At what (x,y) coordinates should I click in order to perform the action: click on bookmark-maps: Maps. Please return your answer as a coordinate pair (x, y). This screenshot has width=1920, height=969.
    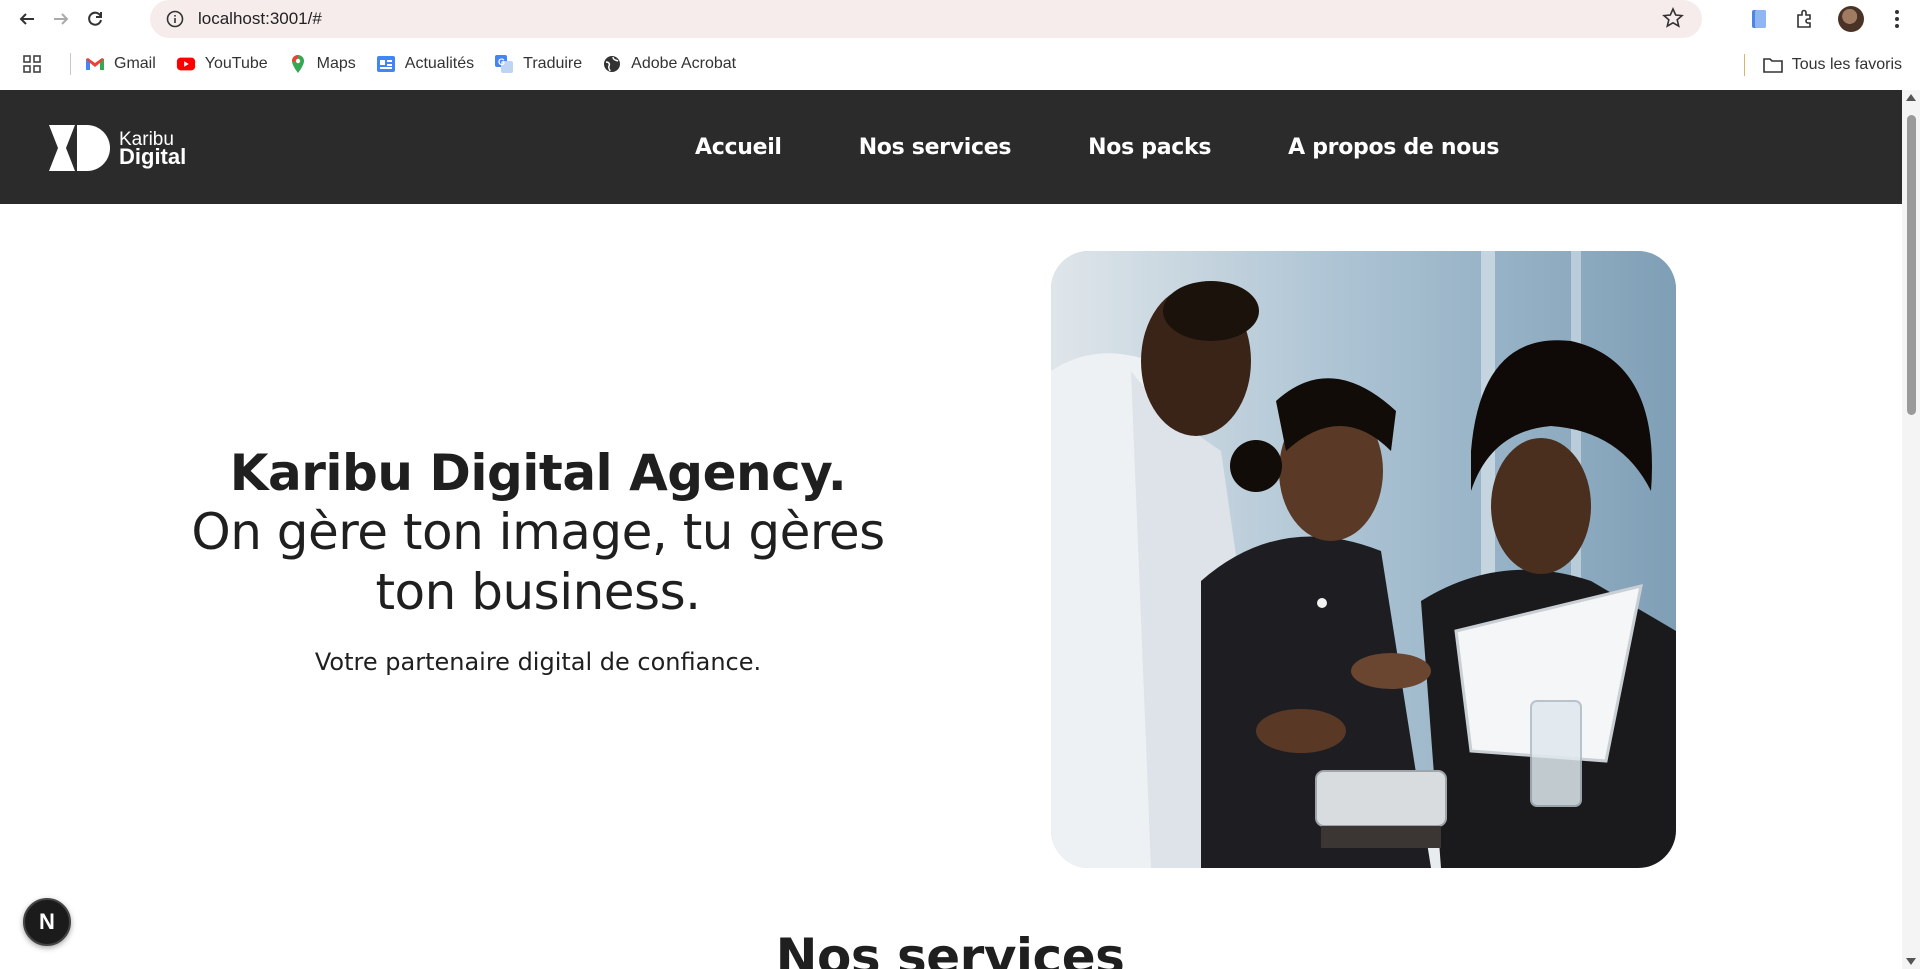
    Looking at the image, I should click on (322, 64).